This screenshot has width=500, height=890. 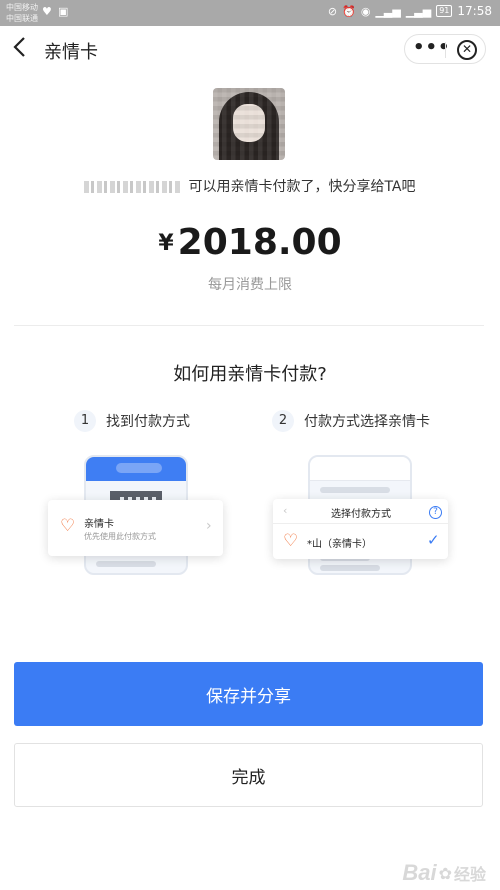 What do you see at coordinates (249, 124) in the screenshot?
I see `avatar` at bounding box center [249, 124].